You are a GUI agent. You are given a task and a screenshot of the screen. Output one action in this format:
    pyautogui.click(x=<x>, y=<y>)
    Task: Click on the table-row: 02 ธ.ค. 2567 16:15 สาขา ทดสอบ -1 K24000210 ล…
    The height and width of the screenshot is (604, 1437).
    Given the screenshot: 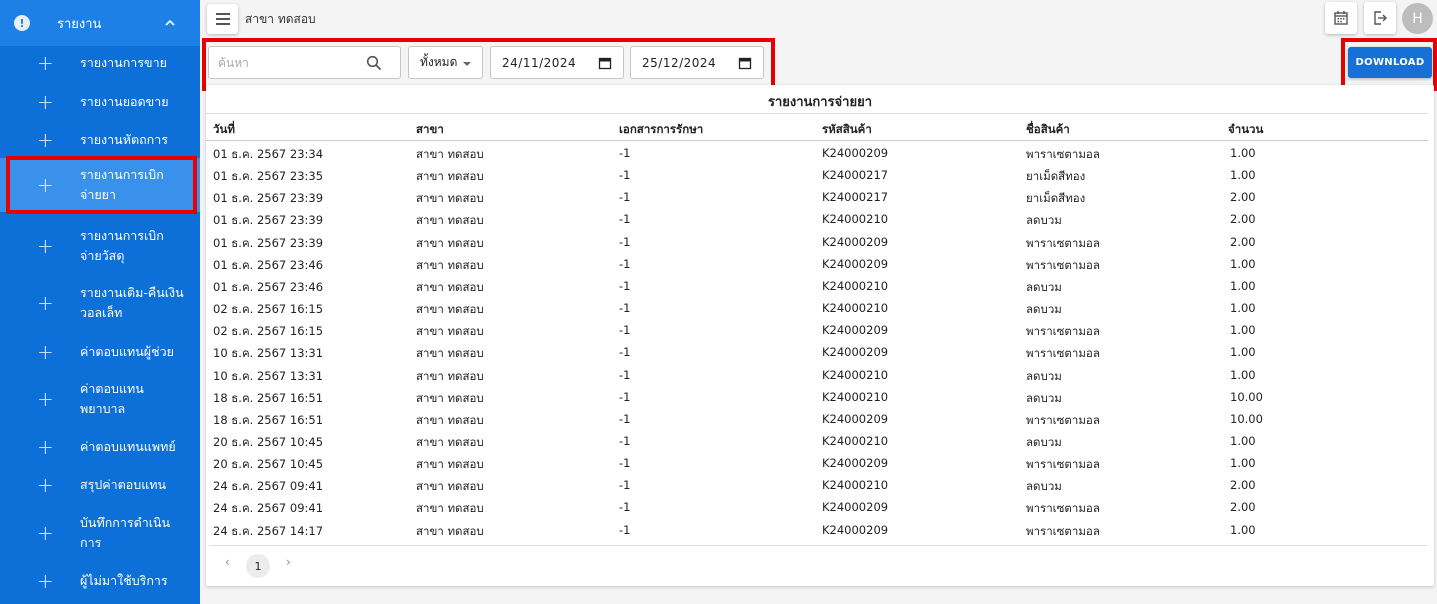 What is the action you would take?
    pyautogui.click(x=817, y=309)
    